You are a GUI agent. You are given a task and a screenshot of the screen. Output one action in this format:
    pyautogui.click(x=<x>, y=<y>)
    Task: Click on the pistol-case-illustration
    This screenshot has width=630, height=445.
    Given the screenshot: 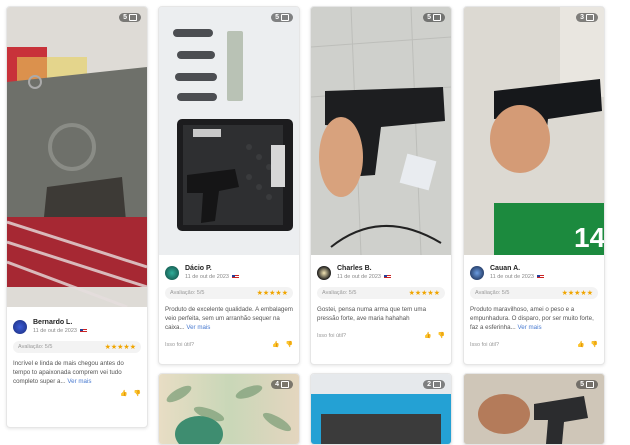 What is the action you would take?
    pyautogui.click(x=229, y=131)
    